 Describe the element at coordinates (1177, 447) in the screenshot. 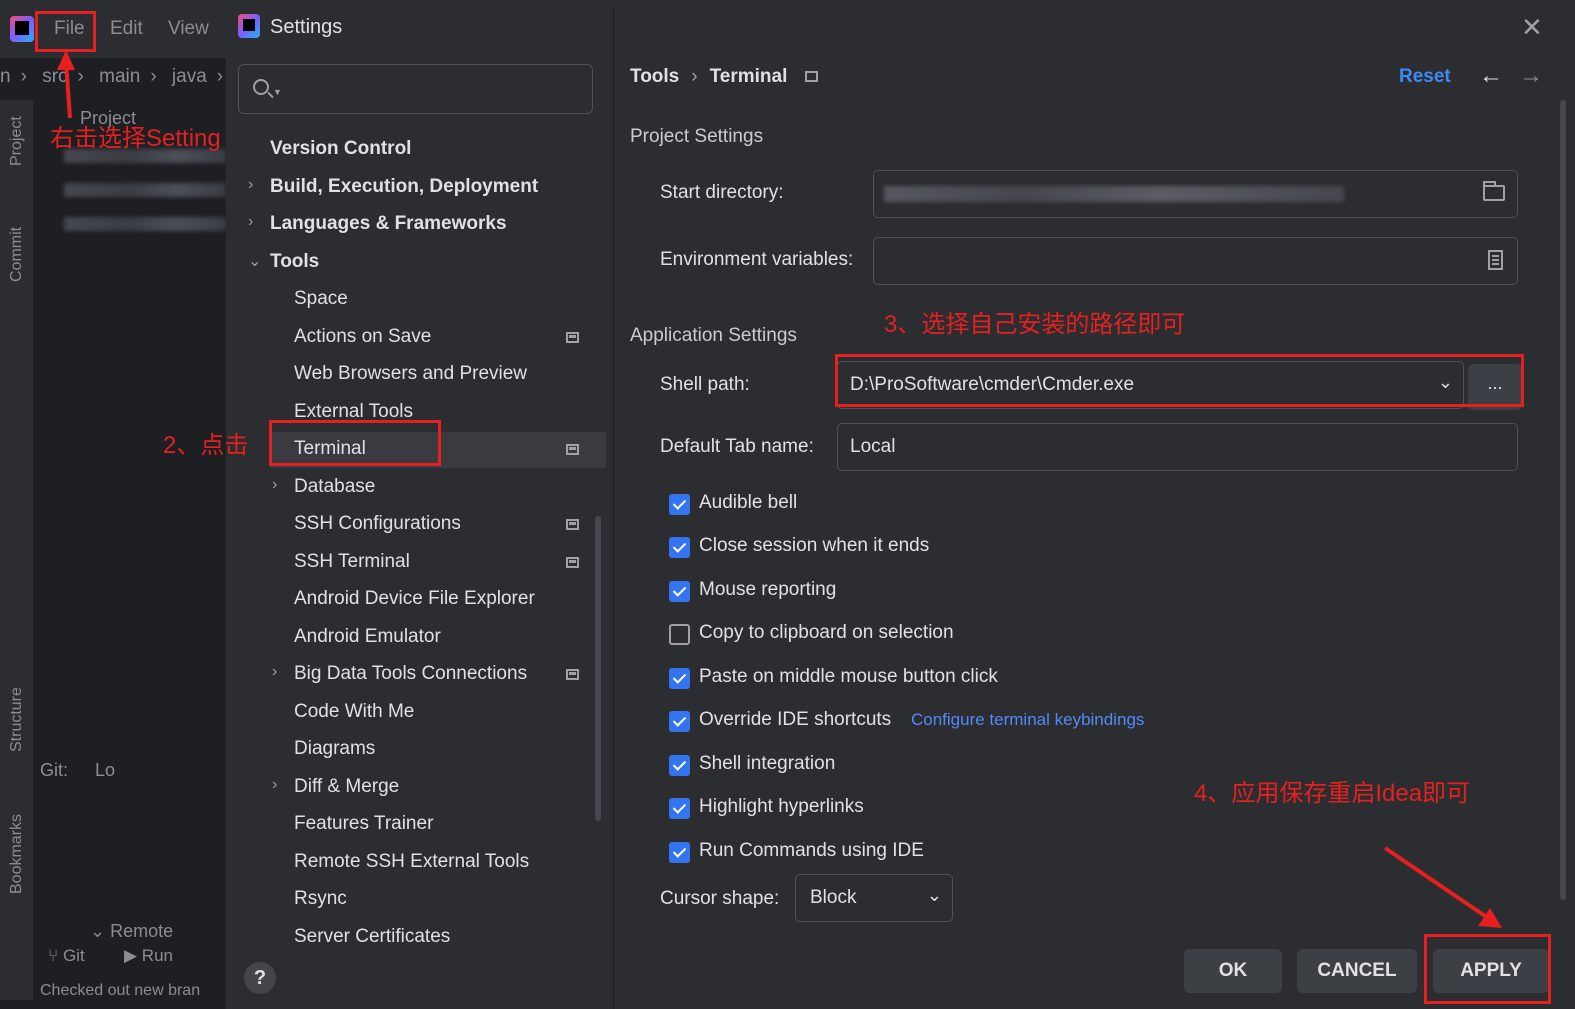

I see `default-tab-field: Local` at that location.